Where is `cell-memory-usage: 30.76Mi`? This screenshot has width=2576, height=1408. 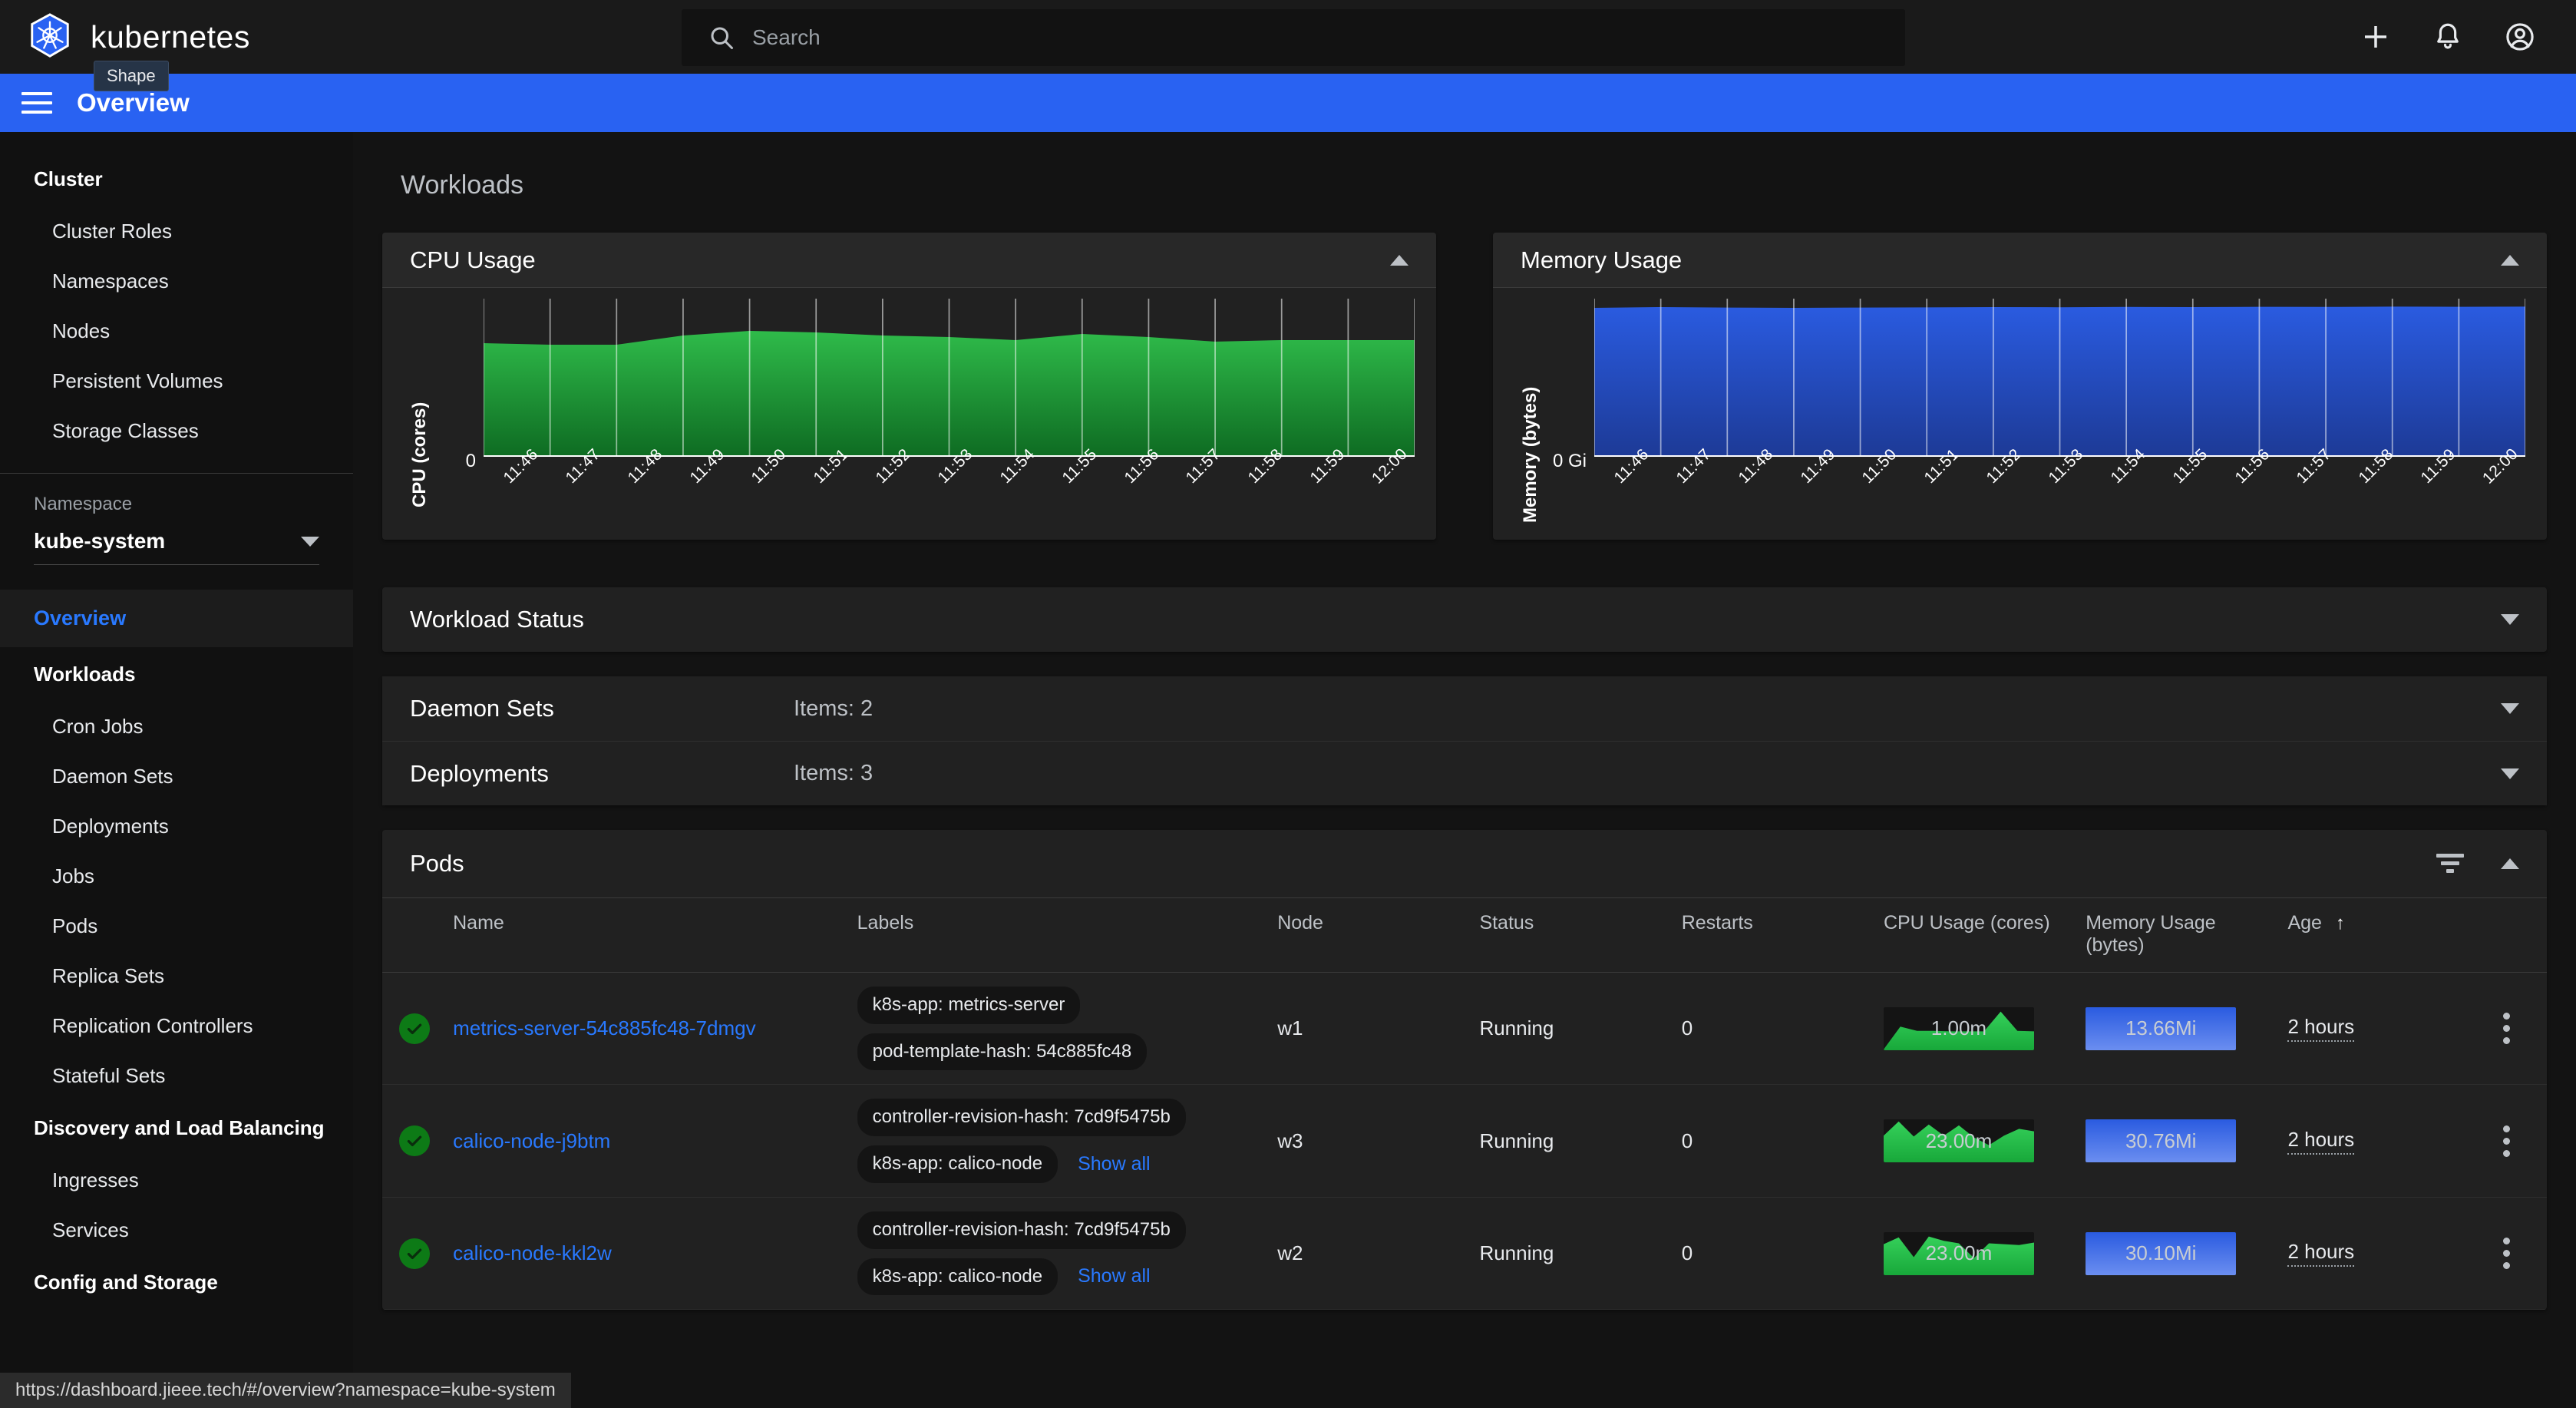
cell-memory-usage: 30.76Mi is located at coordinates (2179, 1141).